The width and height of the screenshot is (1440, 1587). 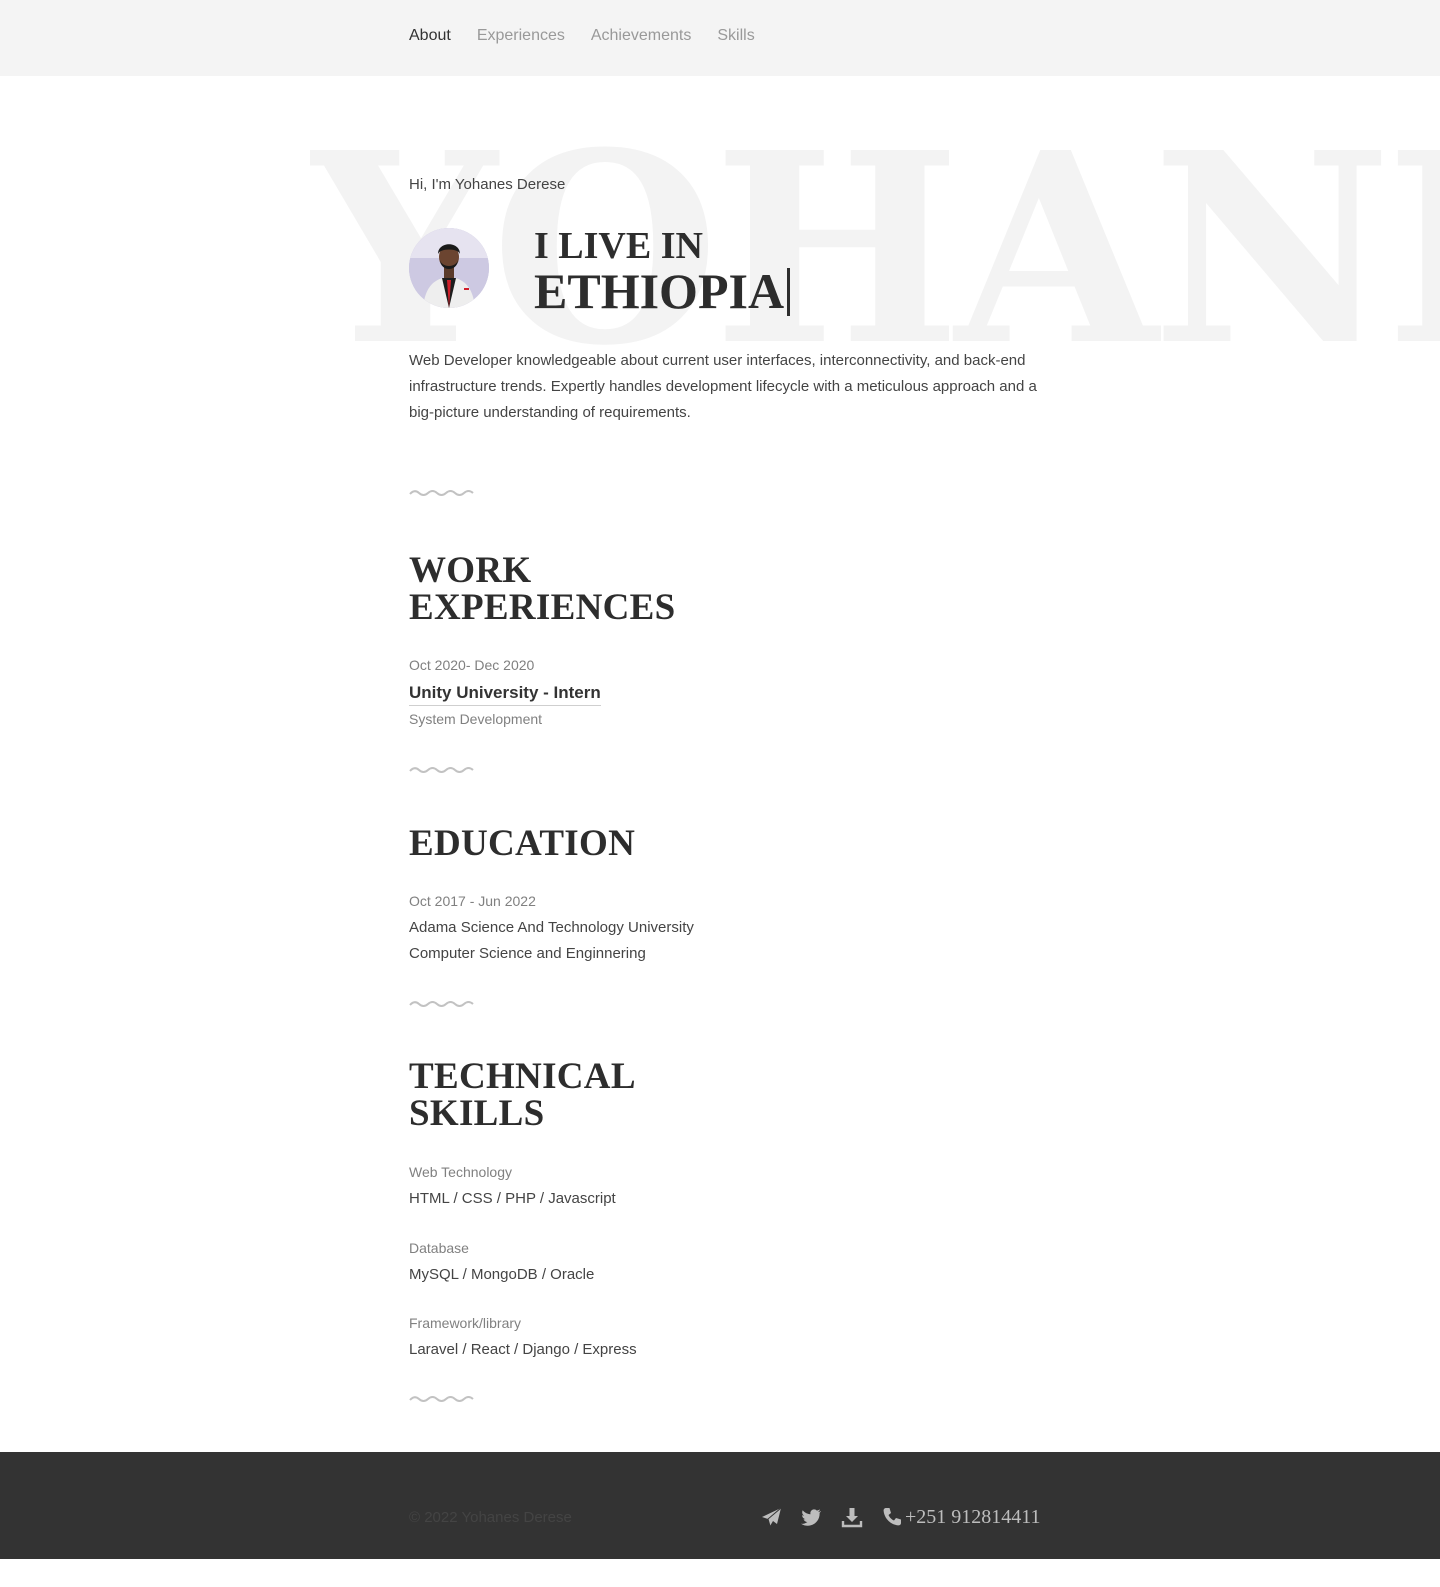 What do you see at coordinates (487, 184) in the screenshot?
I see `greeting-text: Hi, I'm Yohanes Derese` at bounding box center [487, 184].